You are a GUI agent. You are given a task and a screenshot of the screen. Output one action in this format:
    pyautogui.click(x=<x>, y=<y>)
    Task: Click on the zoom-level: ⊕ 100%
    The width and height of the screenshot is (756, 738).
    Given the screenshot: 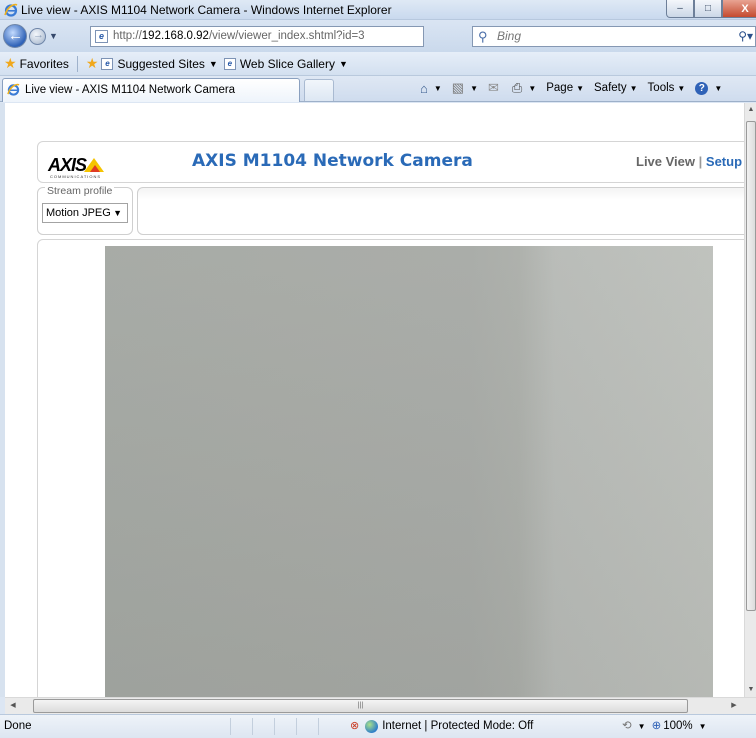 What is the action you would take?
    pyautogui.click(x=672, y=726)
    